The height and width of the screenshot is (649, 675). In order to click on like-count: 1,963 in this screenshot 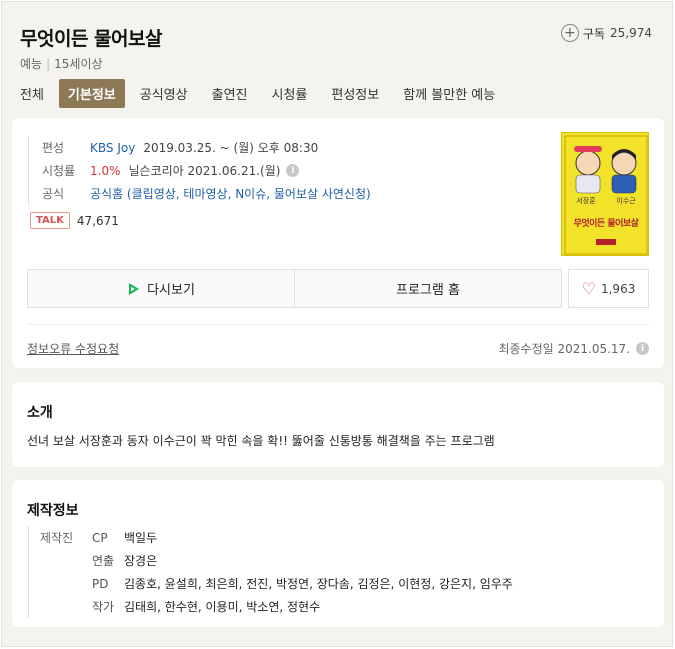, I will do `click(618, 288)`.